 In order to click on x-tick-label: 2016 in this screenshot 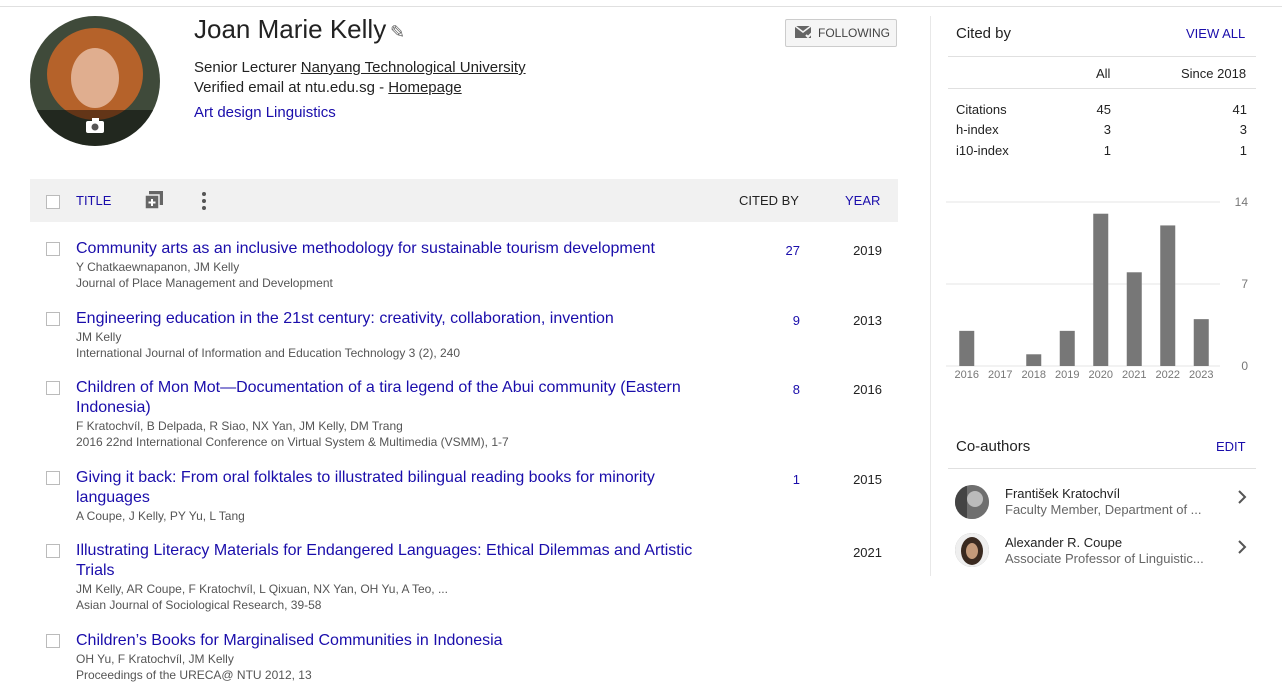, I will do `click(967, 375)`.